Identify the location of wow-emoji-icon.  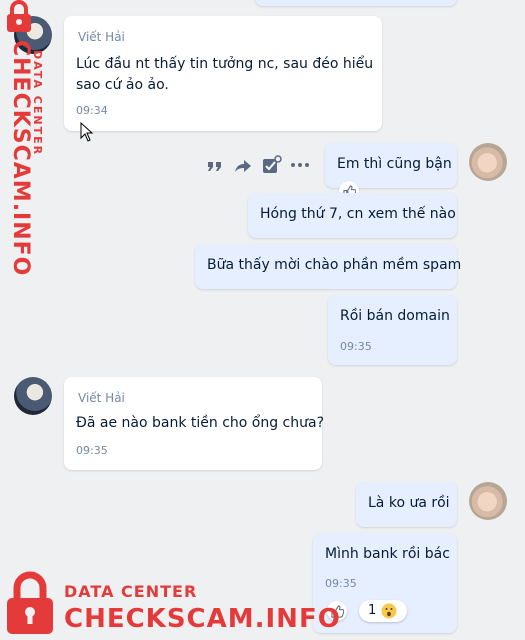
(389, 611).